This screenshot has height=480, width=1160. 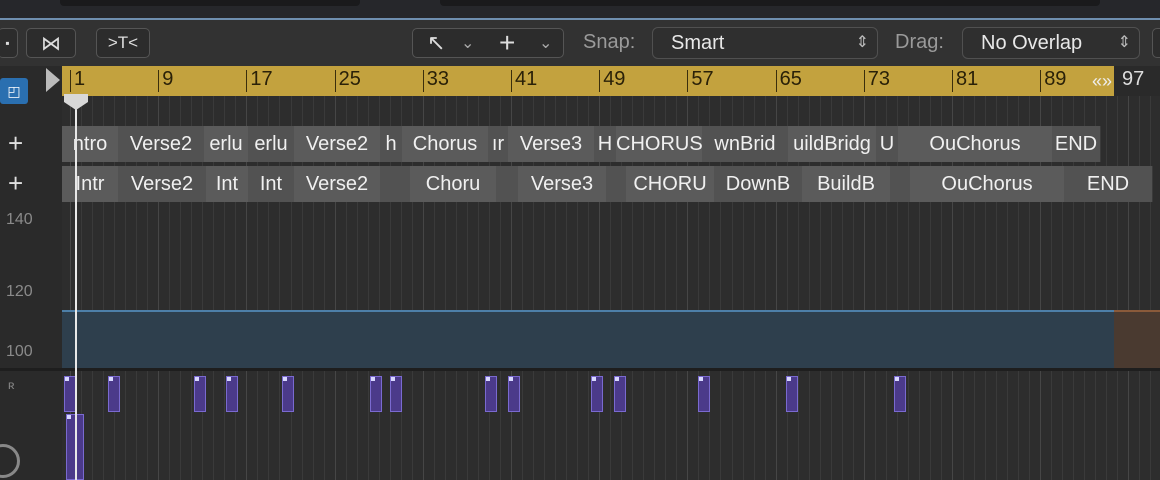 What do you see at coordinates (1032, 43) in the screenshot?
I see `drag-value: No Overlap` at bounding box center [1032, 43].